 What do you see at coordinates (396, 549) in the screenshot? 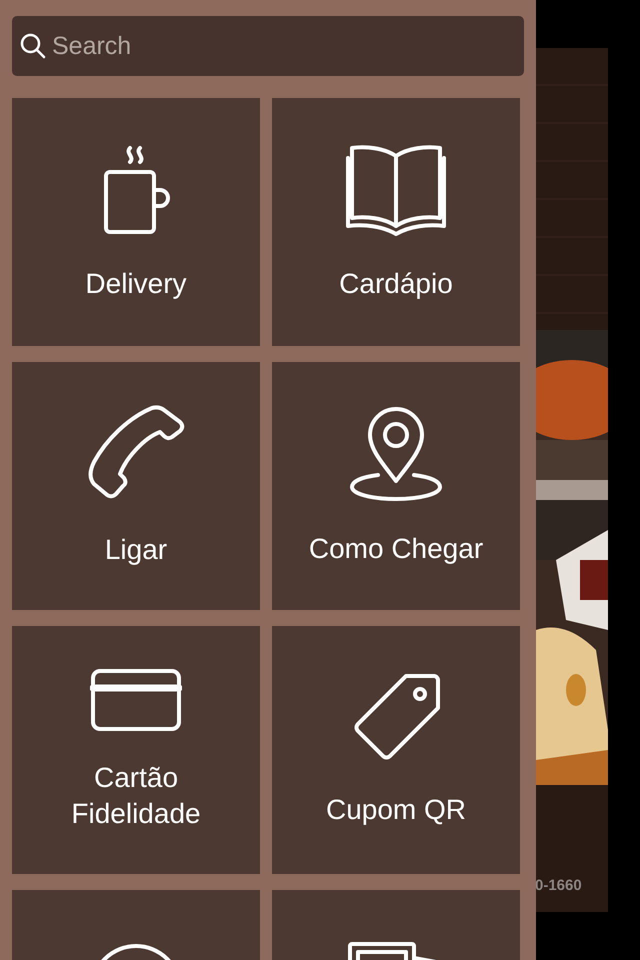
I see `tile-label: Como Chegar` at bounding box center [396, 549].